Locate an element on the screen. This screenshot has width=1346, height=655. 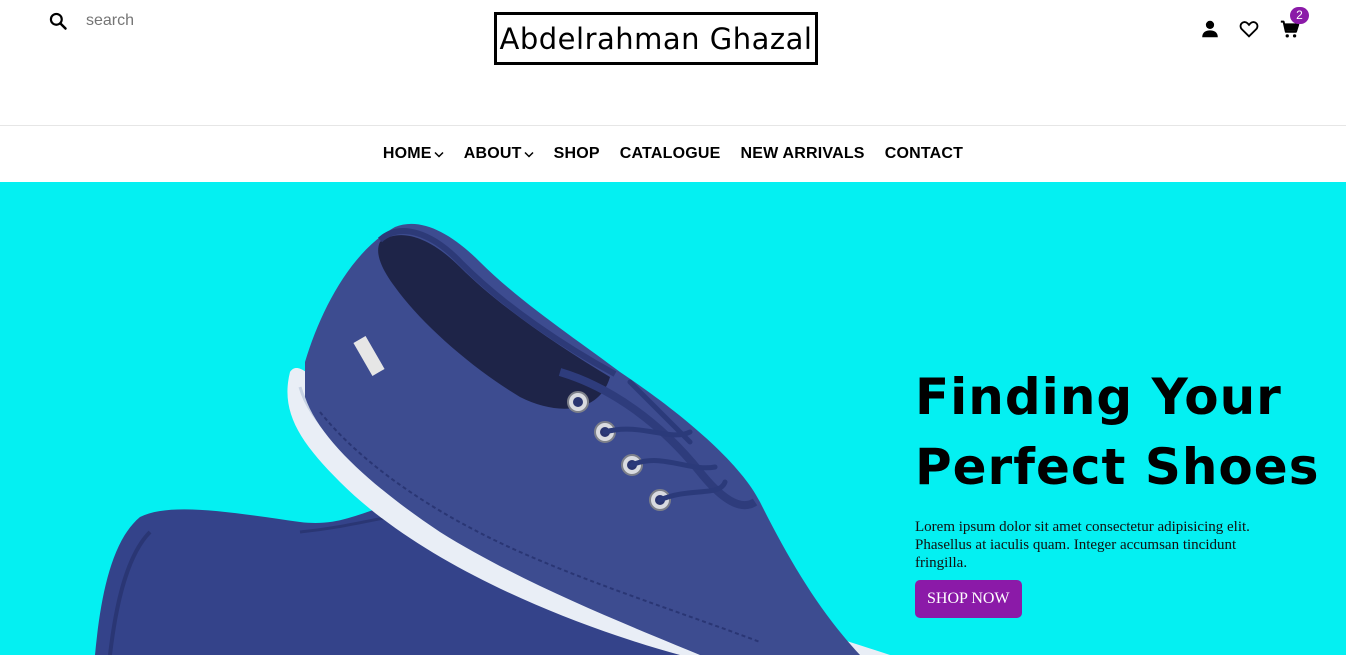
search-icon is located at coordinates (58, 21).